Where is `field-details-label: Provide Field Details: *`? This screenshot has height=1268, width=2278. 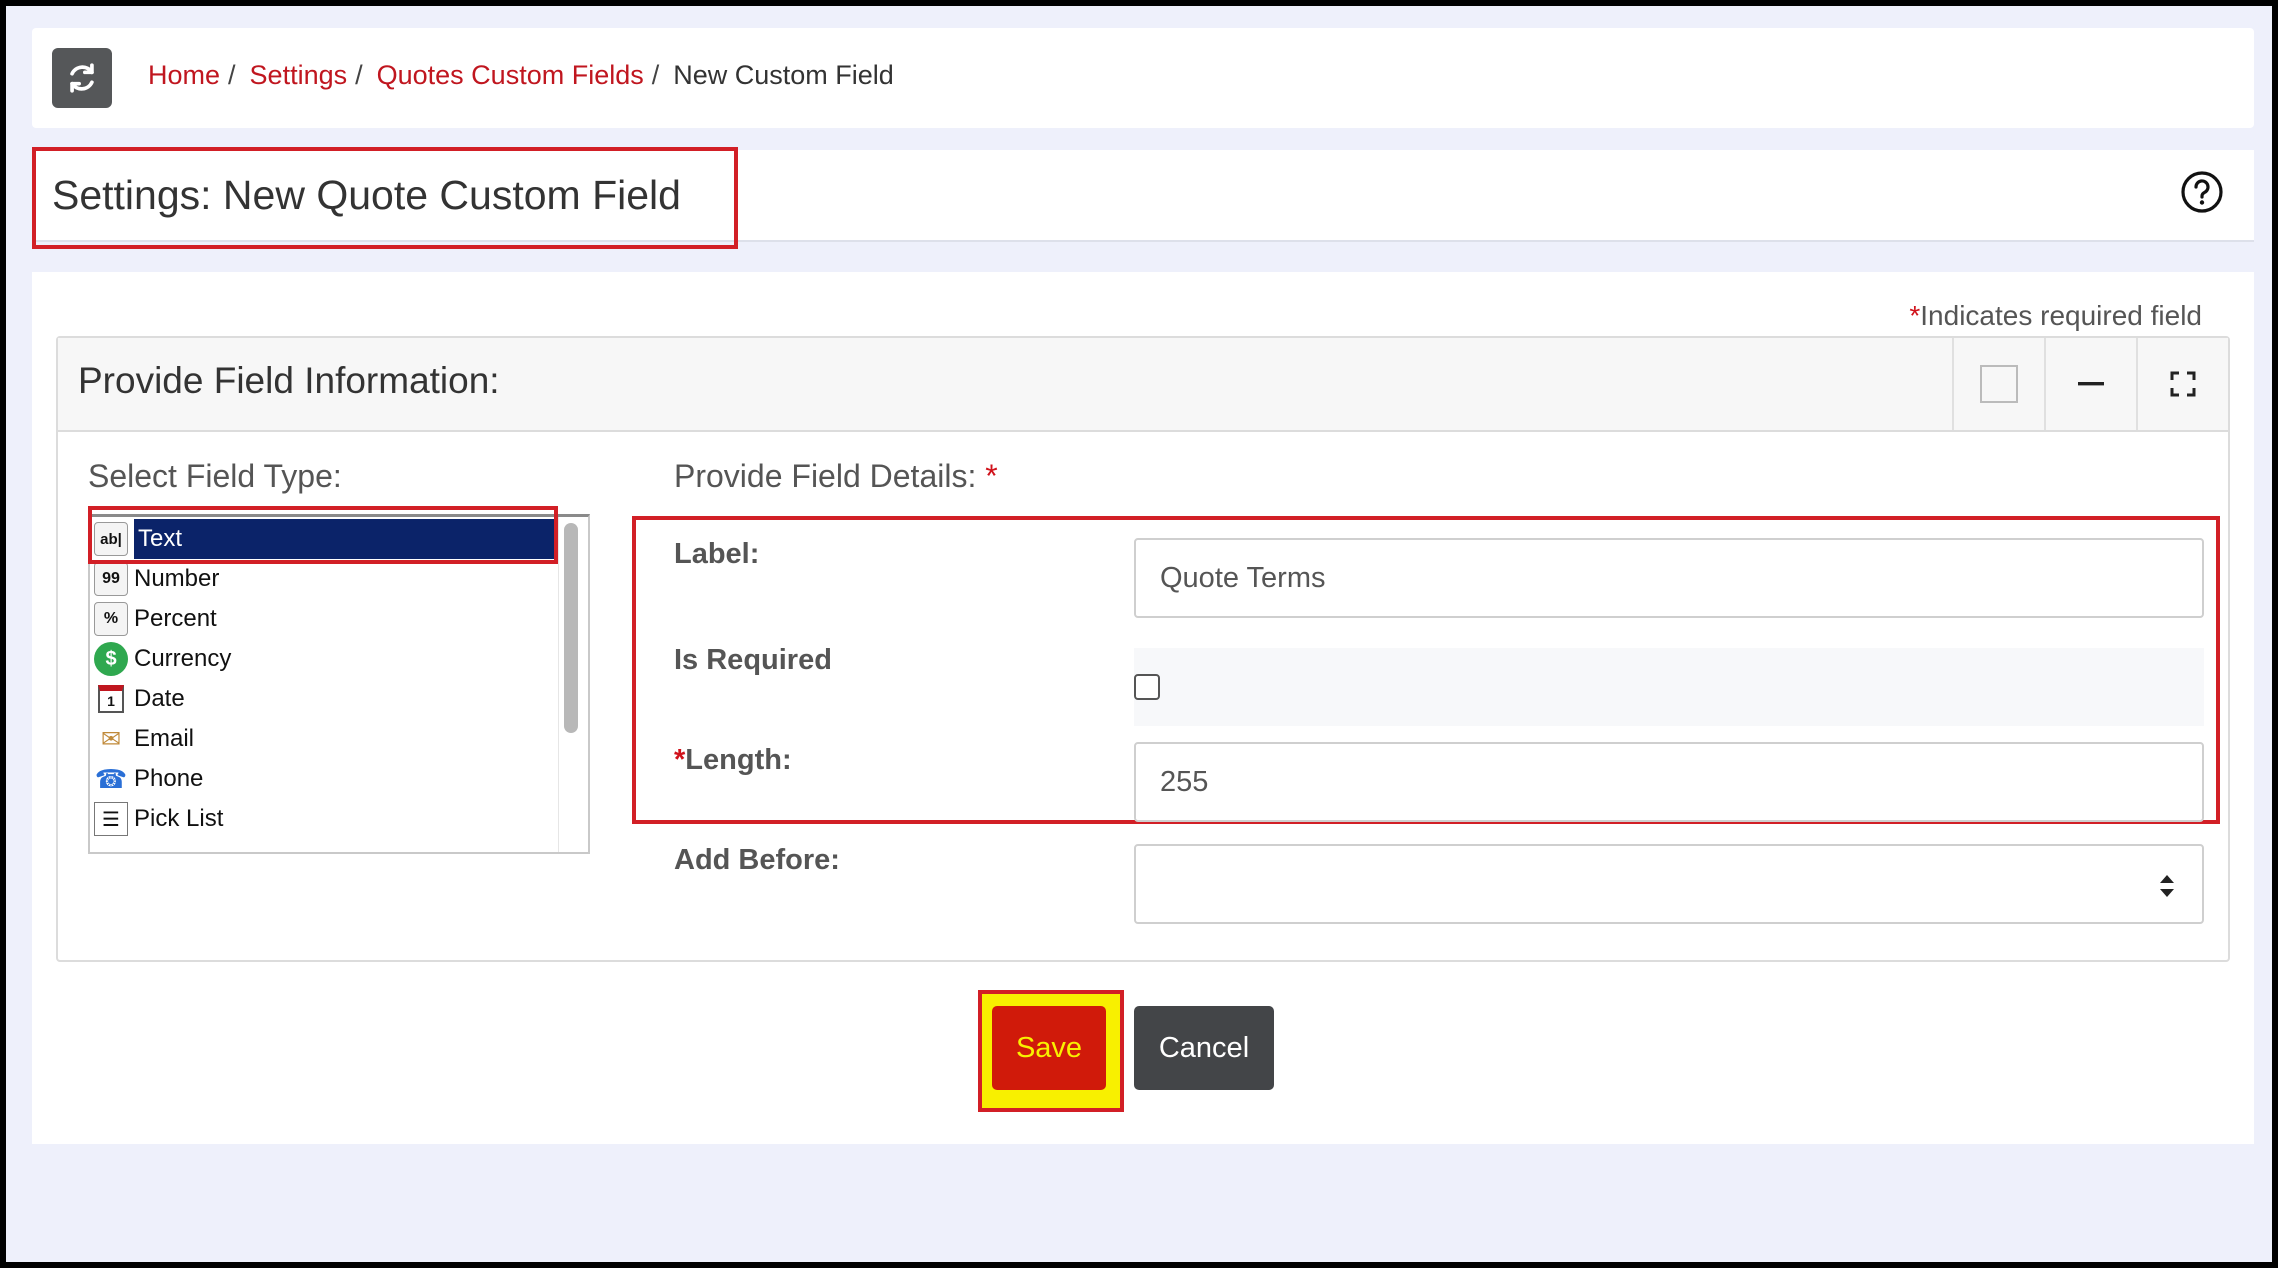
field-details-label: Provide Field Details: * is located at coordinates (836, 476).